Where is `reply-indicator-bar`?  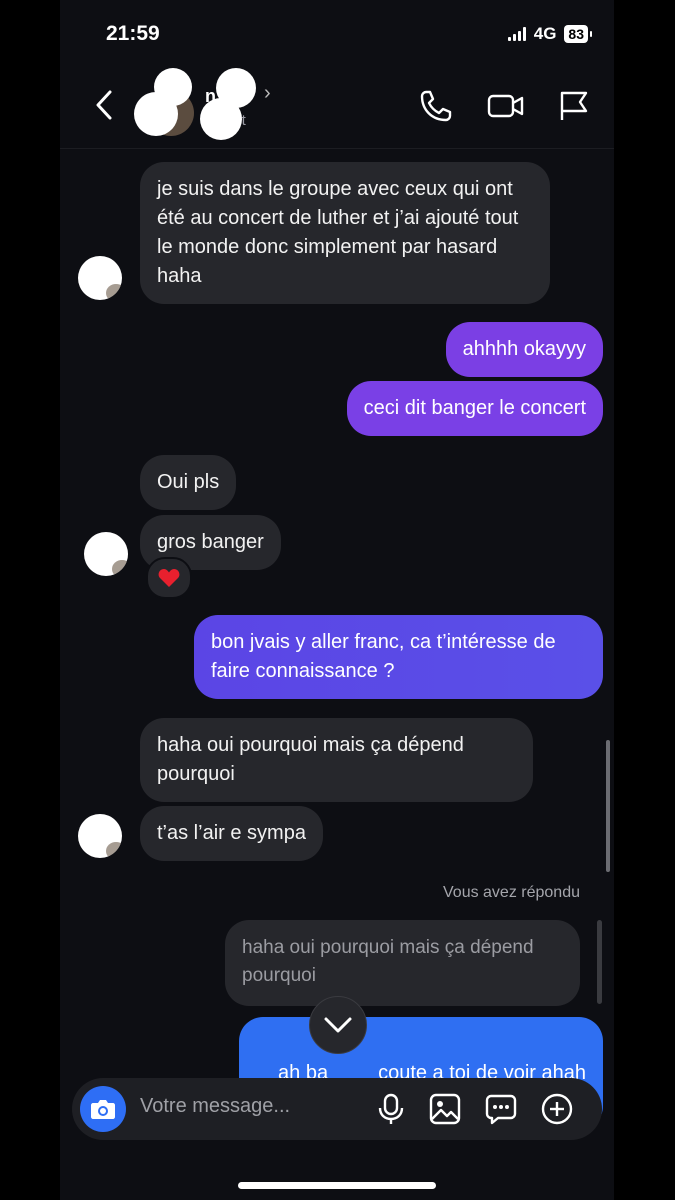 reply-indicator-bar is located at coordinates (599, 962).